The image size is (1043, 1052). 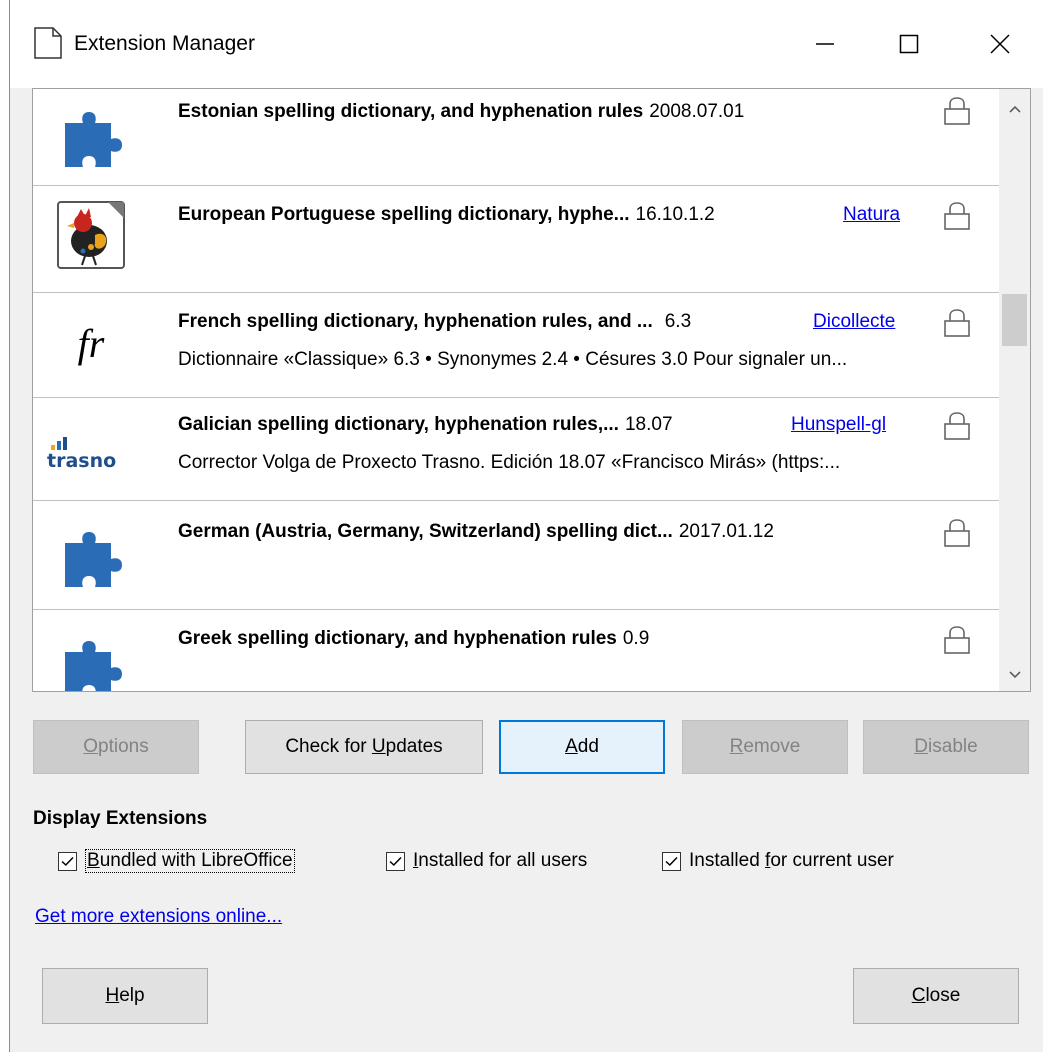 I want to click on current-user-checkbox: Installed for current user, so click(x=778, y=861).